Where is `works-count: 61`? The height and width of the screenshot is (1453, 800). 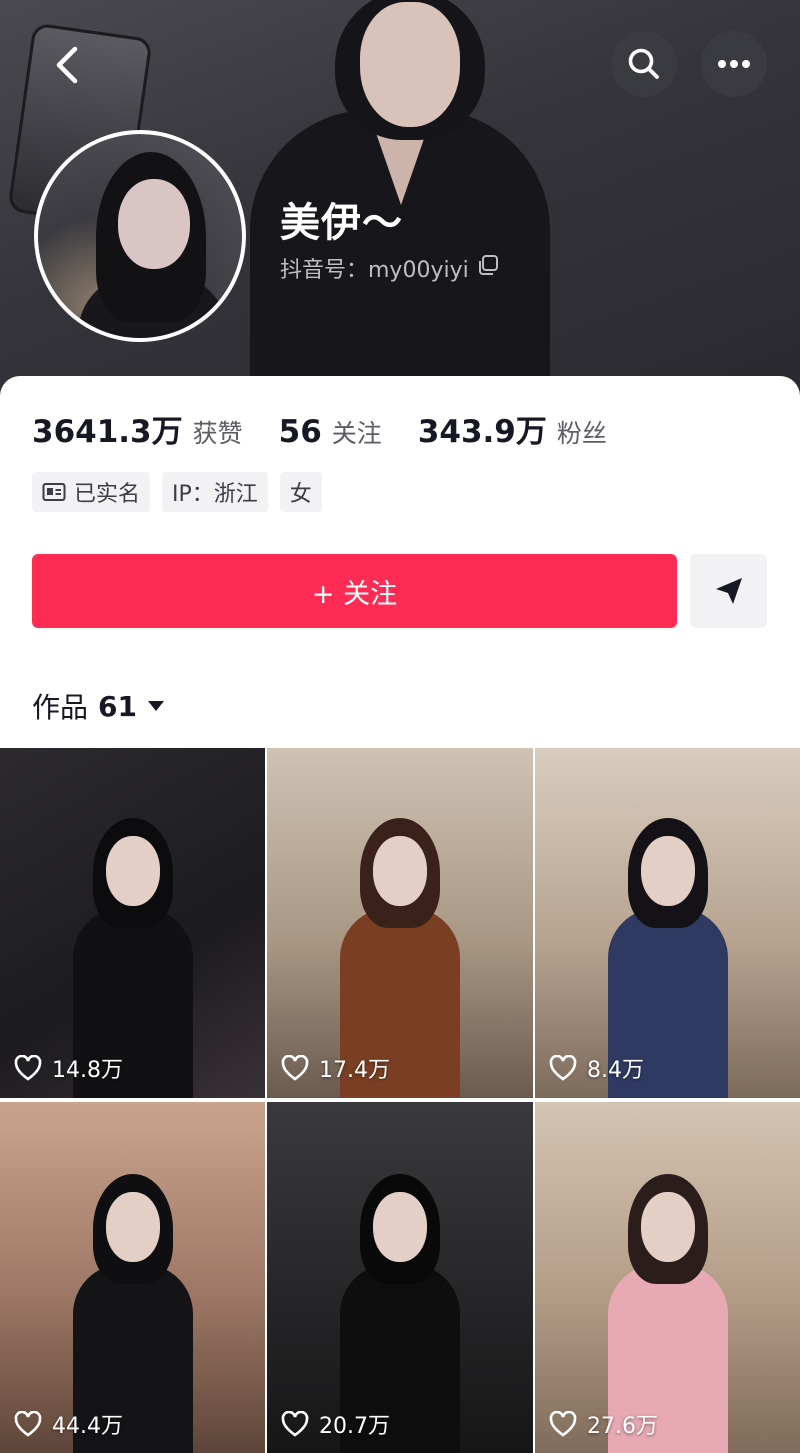 works-count: 61 is located at coordinates (117, 706).